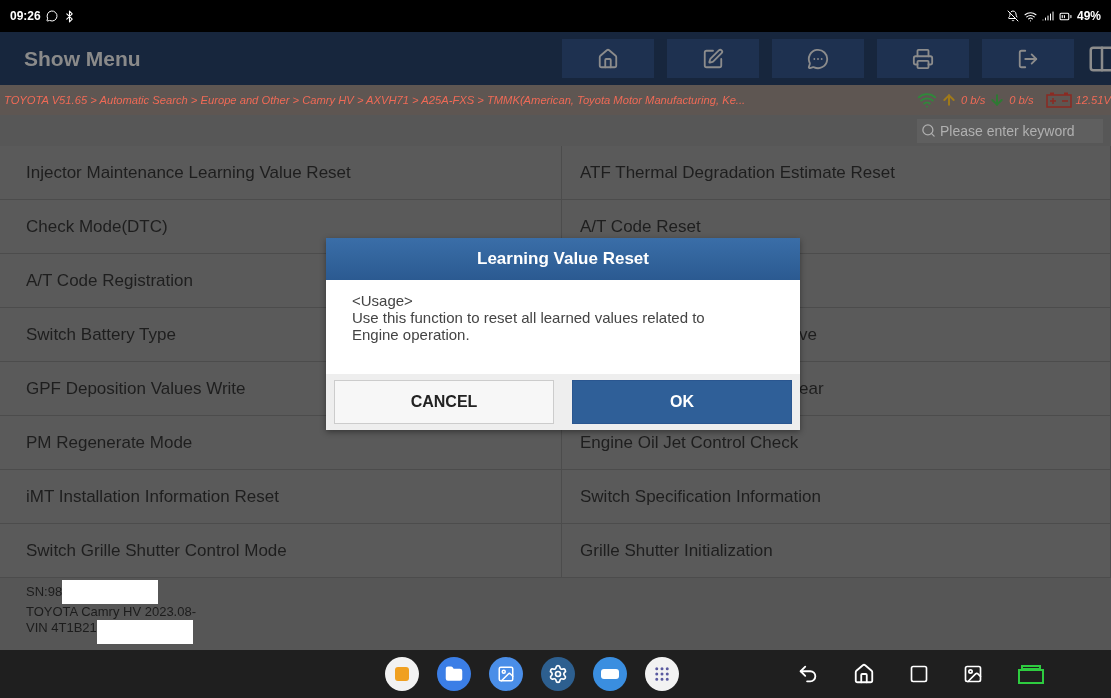  Describe the element at coordinates (1058, 100) in the screenshot. I see `battery-icon` at that location.